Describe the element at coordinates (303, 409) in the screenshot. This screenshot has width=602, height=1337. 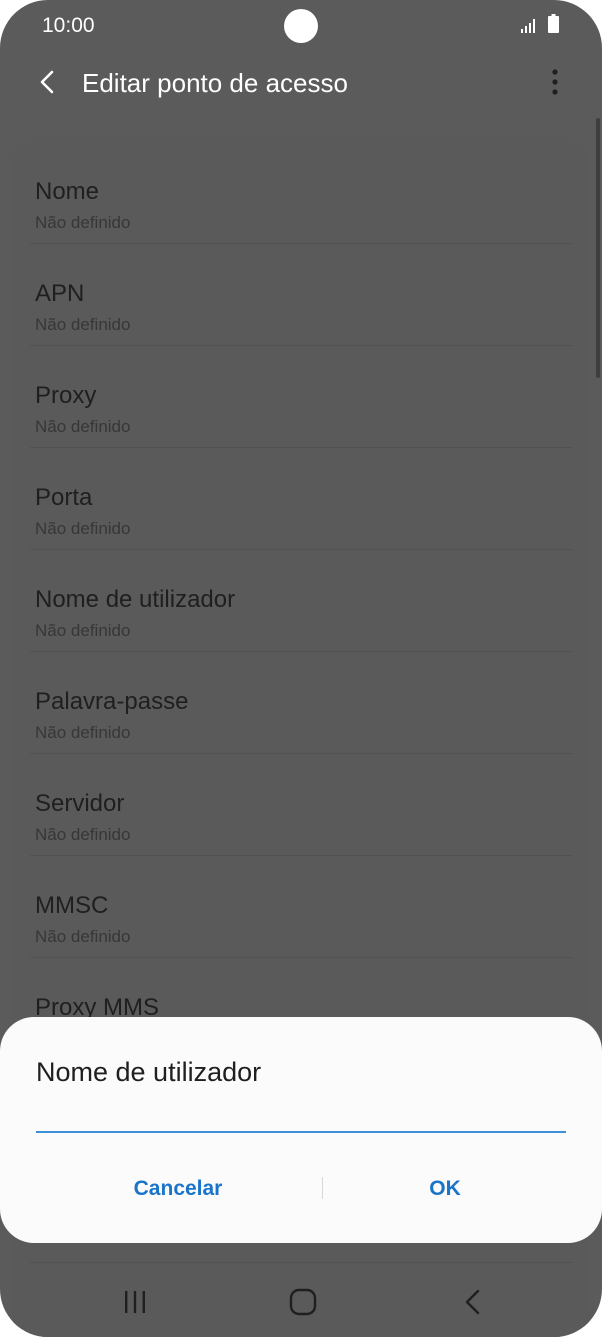
I see `setting-item-proxy: Proxy Não definido` at that location.